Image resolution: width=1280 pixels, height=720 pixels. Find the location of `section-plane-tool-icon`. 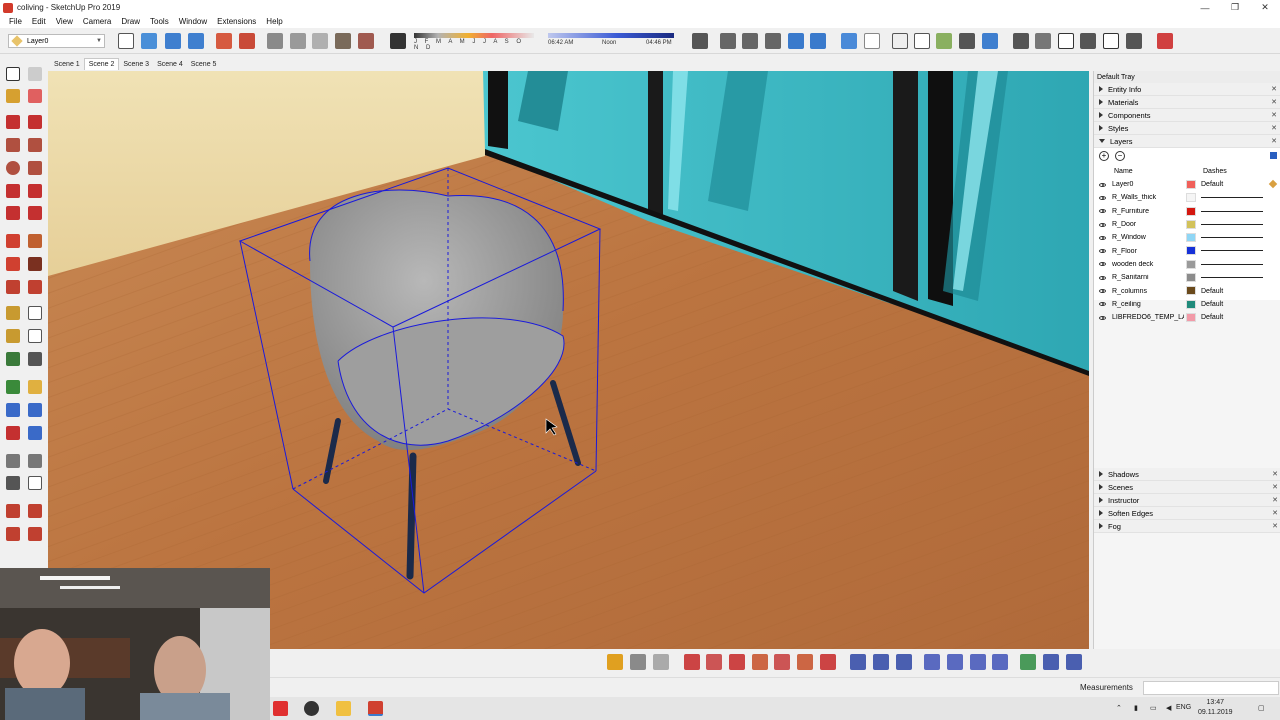

section-plane-tool-icon is located at coordinates (35, 483).